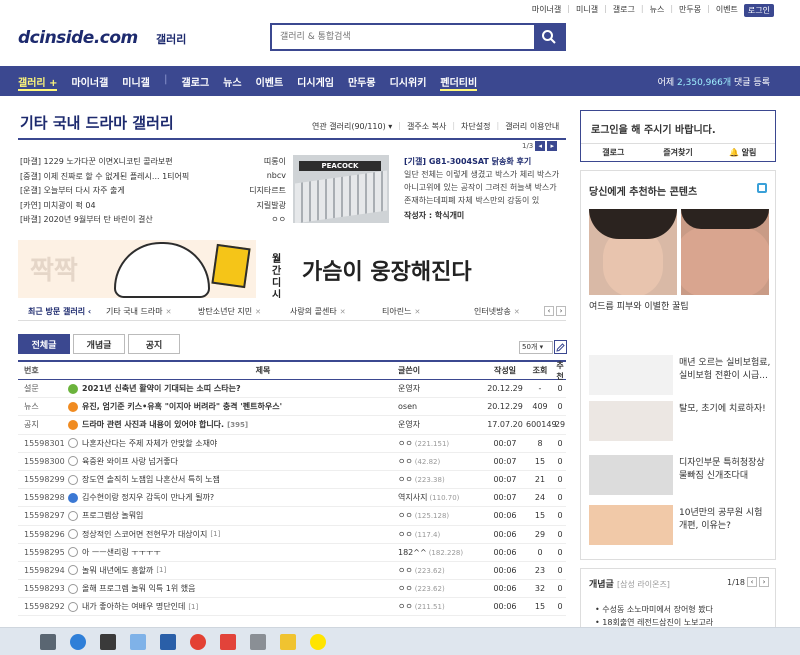 This screenshot has width=800, height=655. What do you see at coordinates (408, 82) in the screenshot?
I see `nav-wiki: 디시위키` at bounding box center [408, 82].